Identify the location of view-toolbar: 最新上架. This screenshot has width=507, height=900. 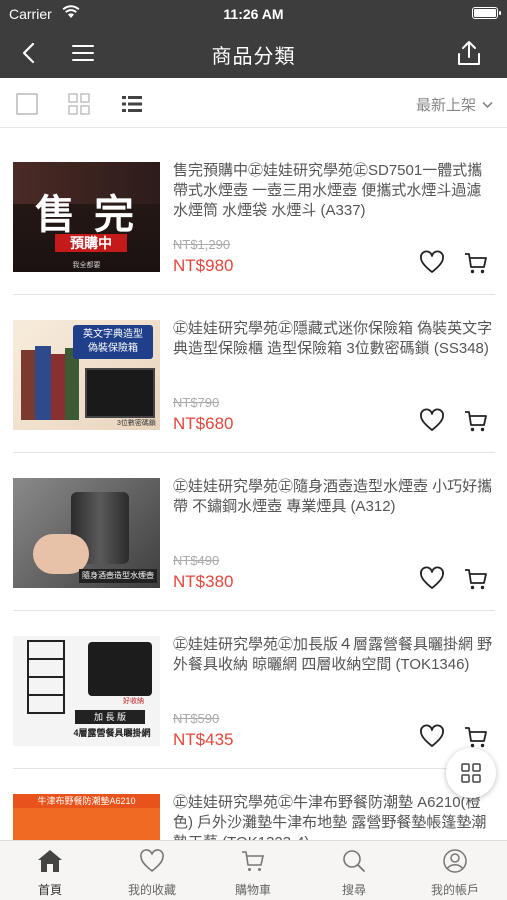
(253, 103).